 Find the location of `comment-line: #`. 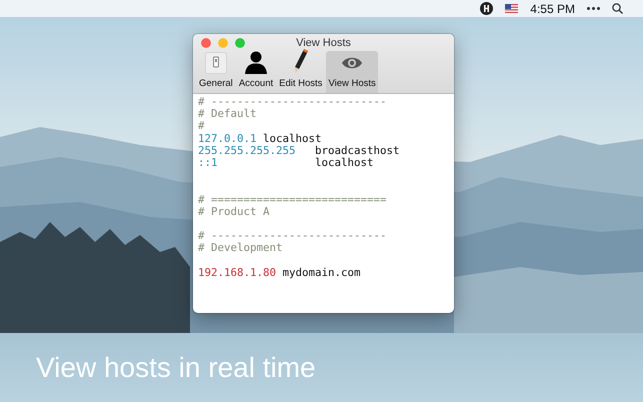

comment-line: # is located at coordinates (201, 126).